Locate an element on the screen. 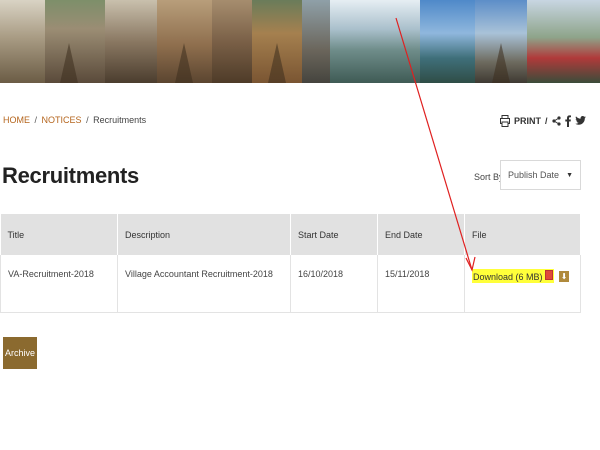 The width and height of the screenshot is (600, 450). print-link: PRINT is located at coordinates (527, 121).